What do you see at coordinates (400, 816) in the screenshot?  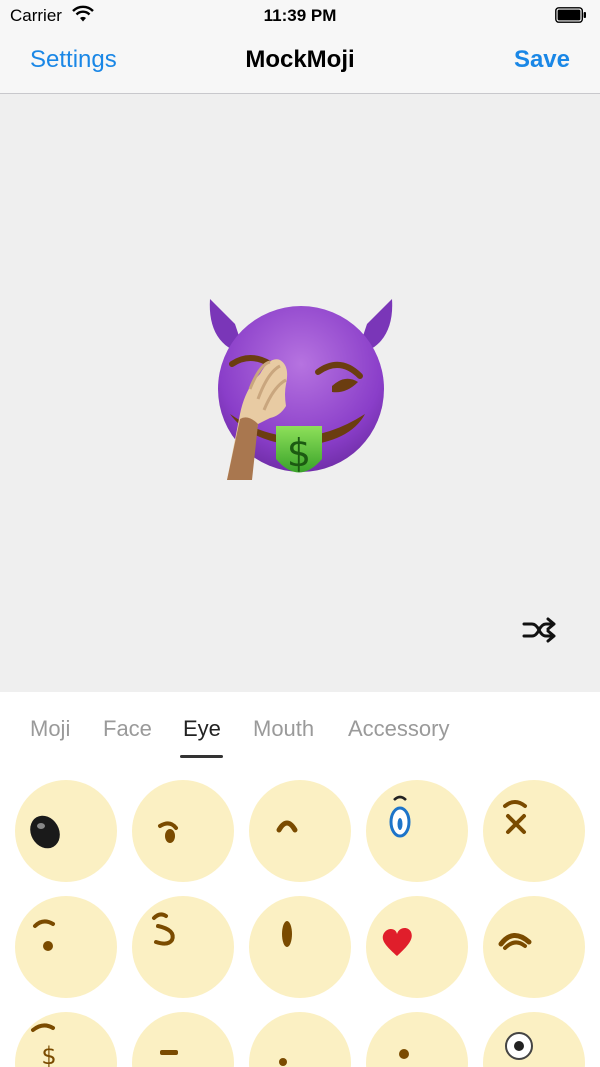 I see `blue-eye-icon` at bounding box center [400, 816].